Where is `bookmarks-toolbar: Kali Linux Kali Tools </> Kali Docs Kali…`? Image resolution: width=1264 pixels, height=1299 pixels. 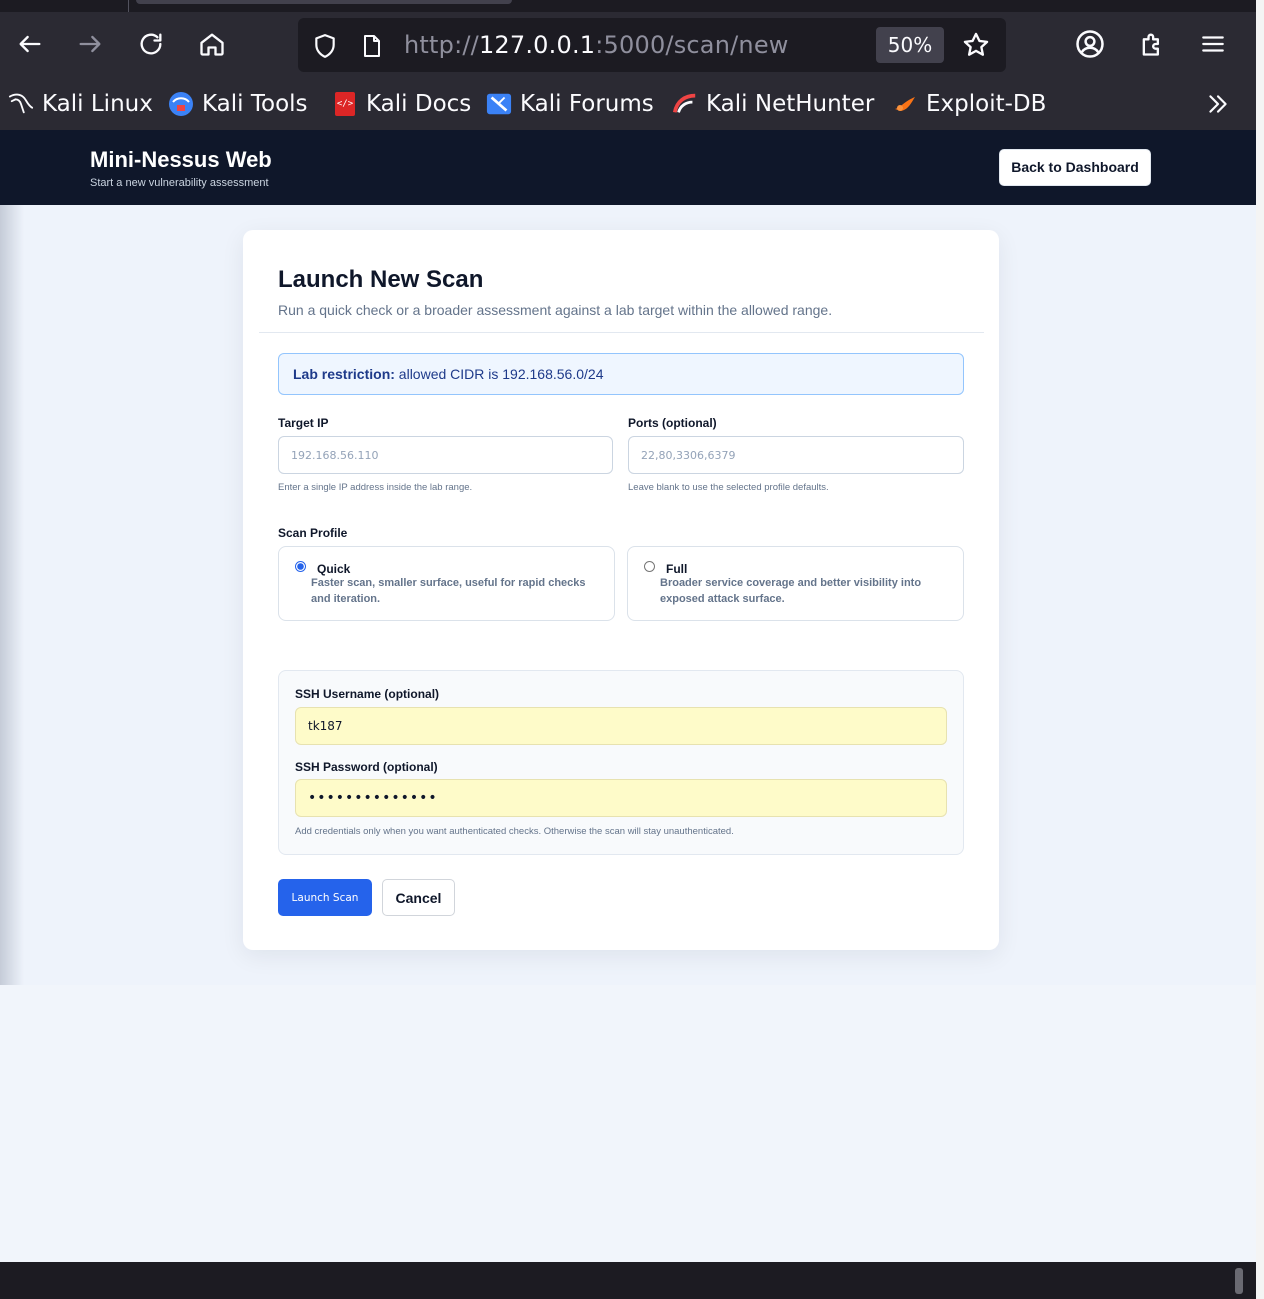 bookmarks-toolbar: Kali Linux Kali Tools </> Kali Docs Kali… is located at coordinates (628, 104).